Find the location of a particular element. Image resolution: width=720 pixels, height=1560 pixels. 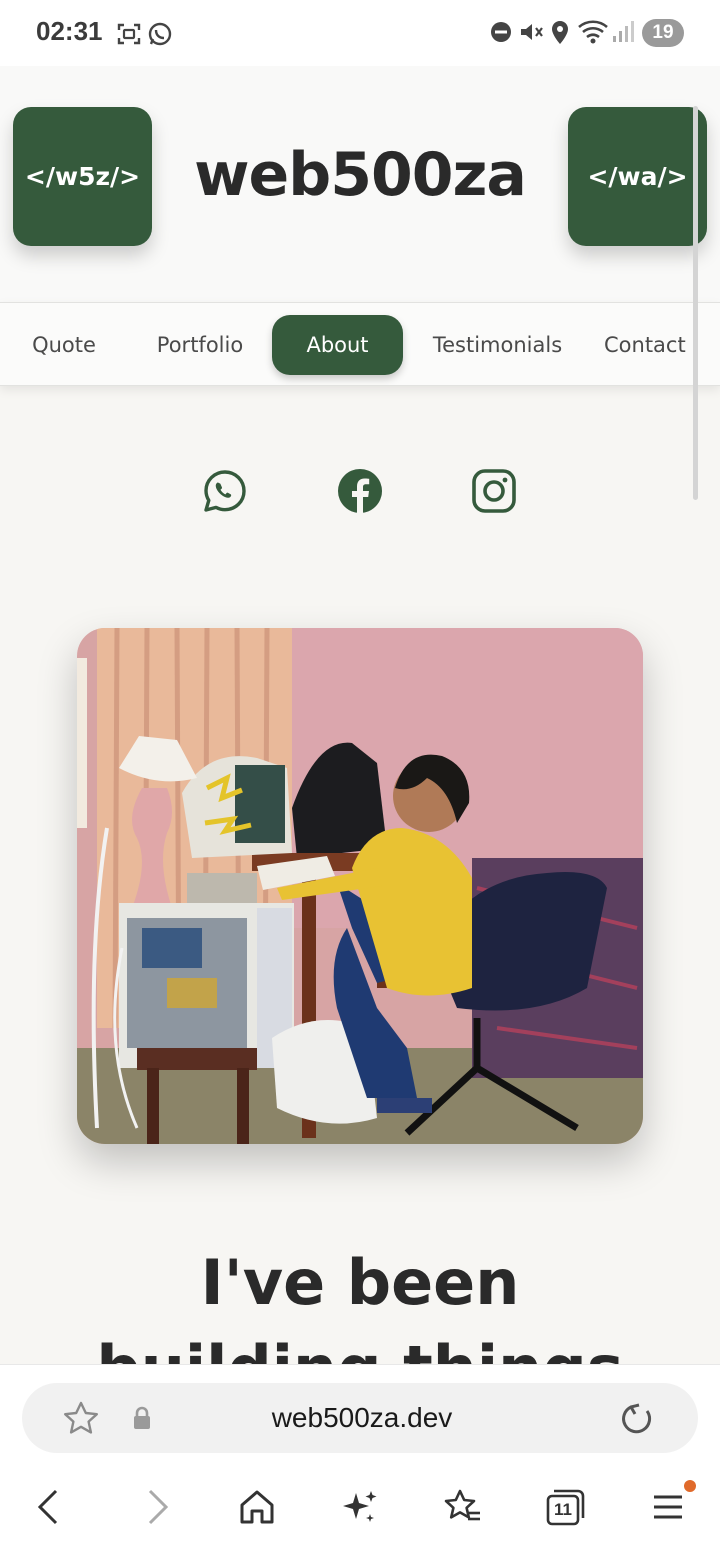

nav-item-quote: Quote is located at coordinates (64, 345).